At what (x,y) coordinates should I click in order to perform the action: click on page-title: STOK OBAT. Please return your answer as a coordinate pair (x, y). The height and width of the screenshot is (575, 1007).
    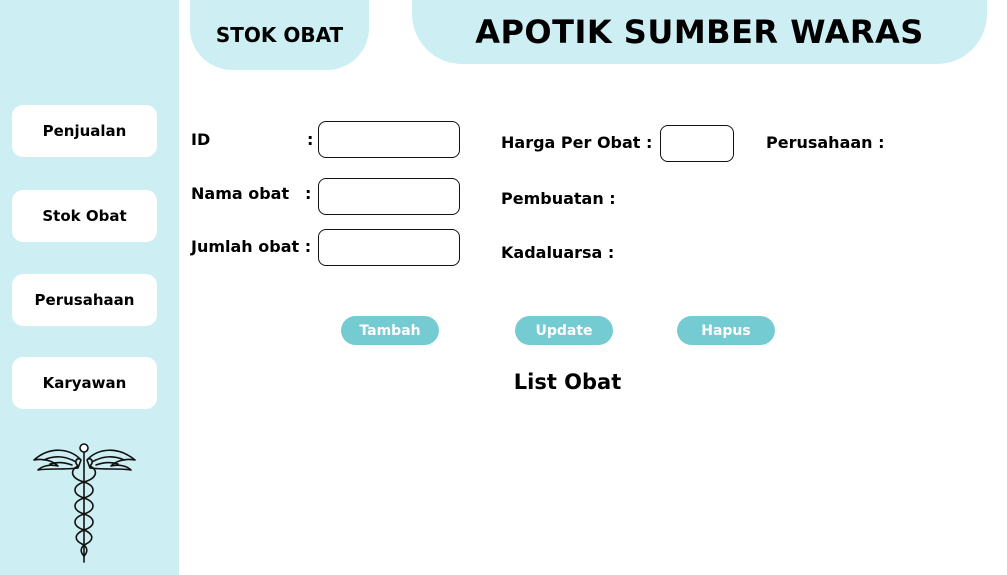
    Looking at the image, I should click on (279, 35).